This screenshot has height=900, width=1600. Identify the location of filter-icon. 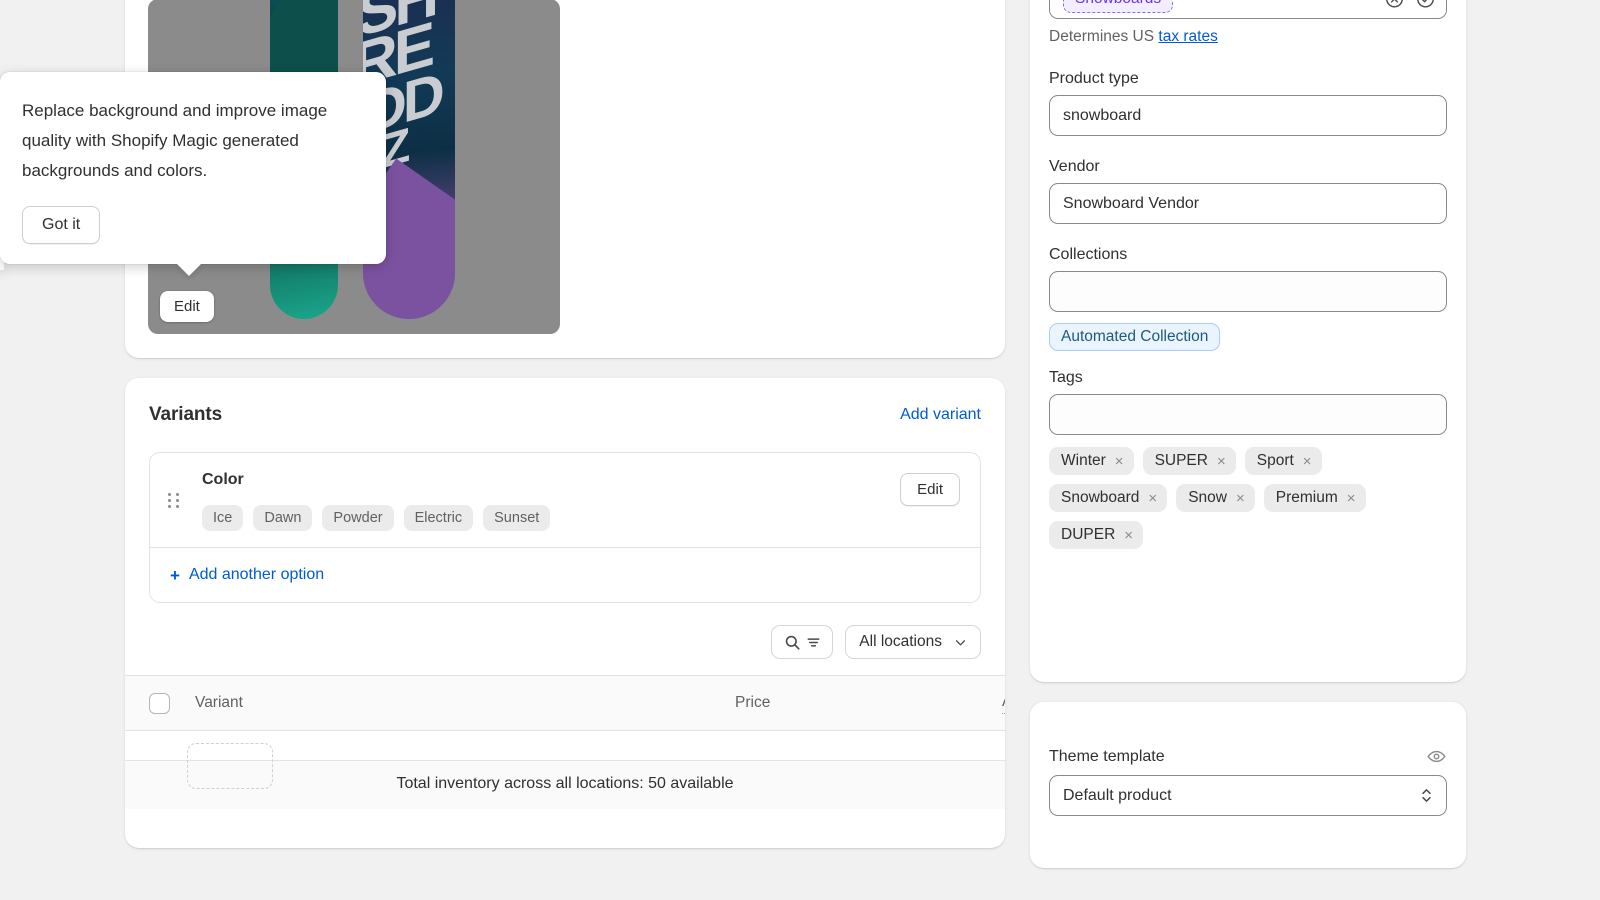
(813, 642).